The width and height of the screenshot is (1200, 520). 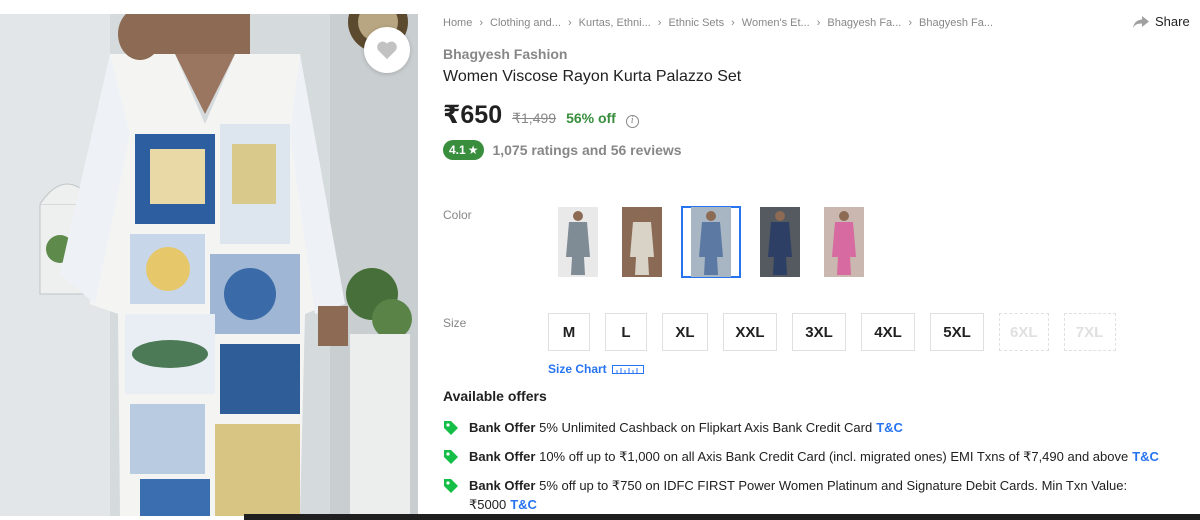 I want to click on color-swatch-brown-set, so click(x=642, y=242).